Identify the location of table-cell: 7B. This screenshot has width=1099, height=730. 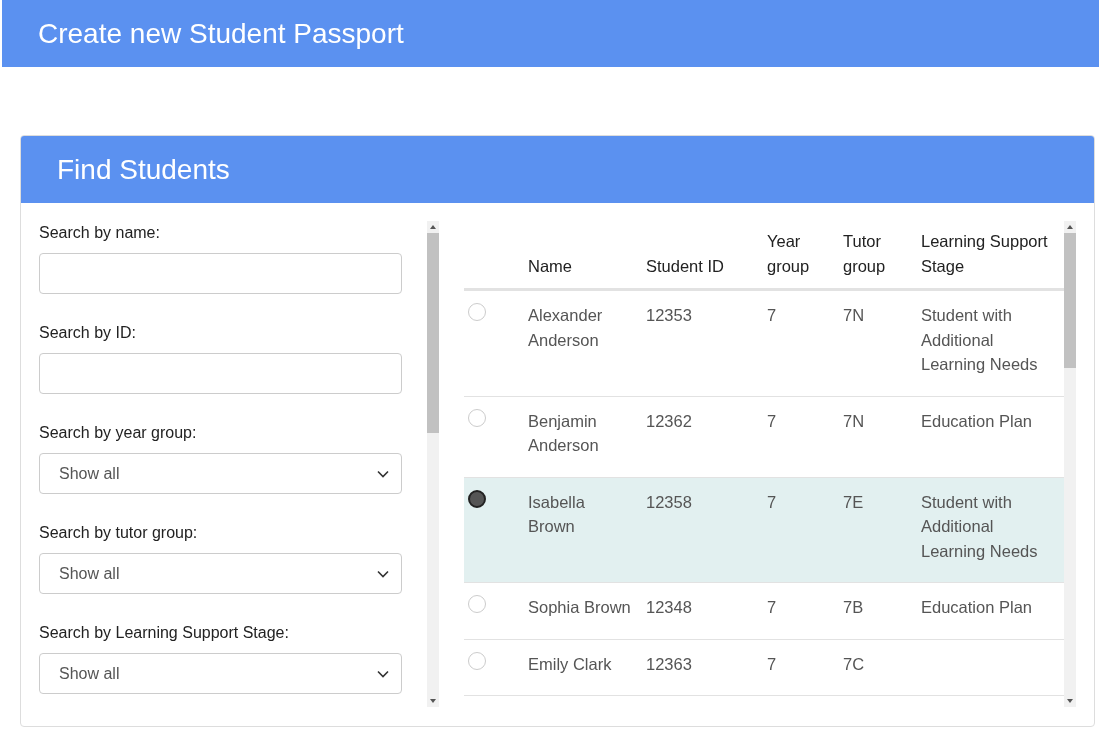
(853, 607).